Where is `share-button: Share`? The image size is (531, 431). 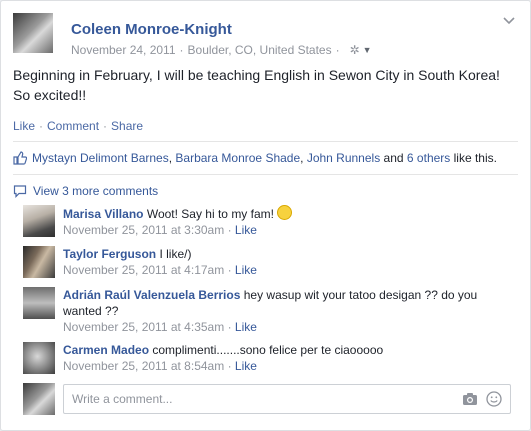
share-button: Share is located at coordinates (127, 126).